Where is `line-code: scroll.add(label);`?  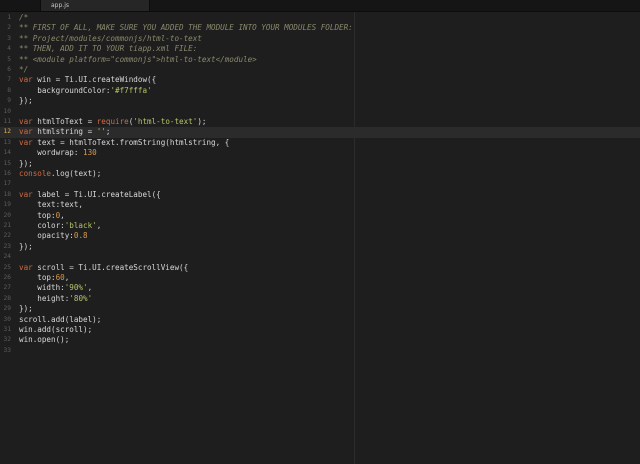 line-code: scroll.add(label); is located at coordinates (60, 320).